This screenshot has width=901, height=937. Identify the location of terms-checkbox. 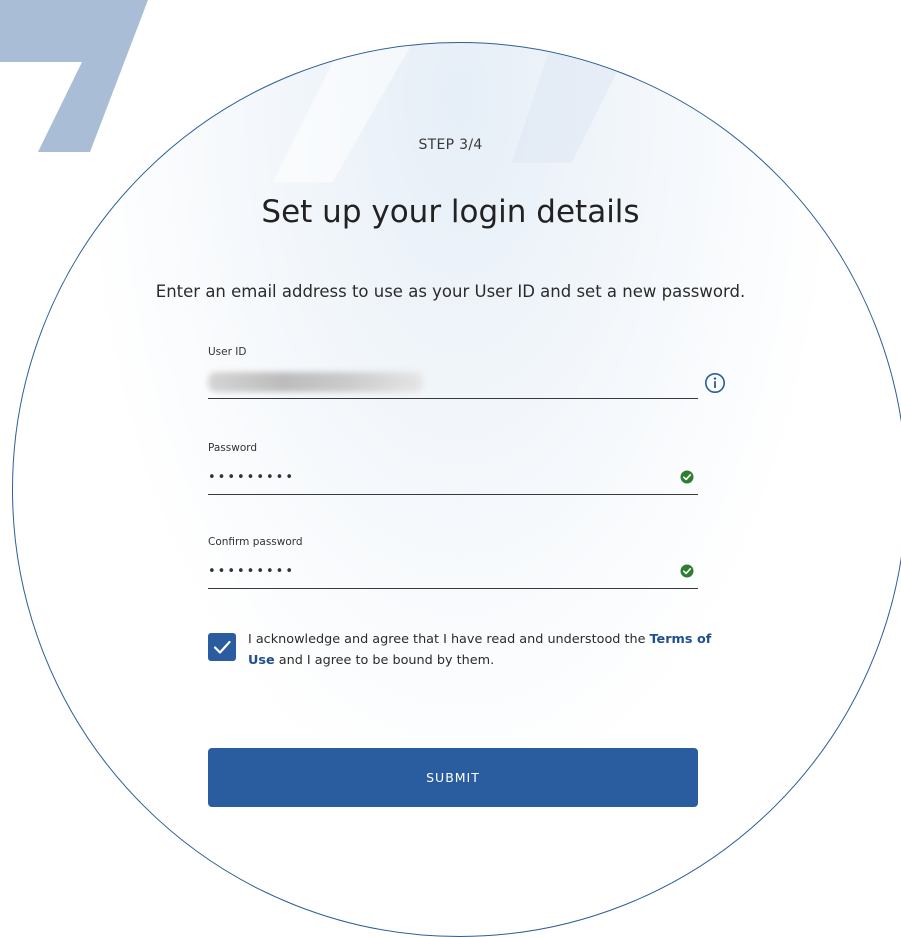
(222, 647).